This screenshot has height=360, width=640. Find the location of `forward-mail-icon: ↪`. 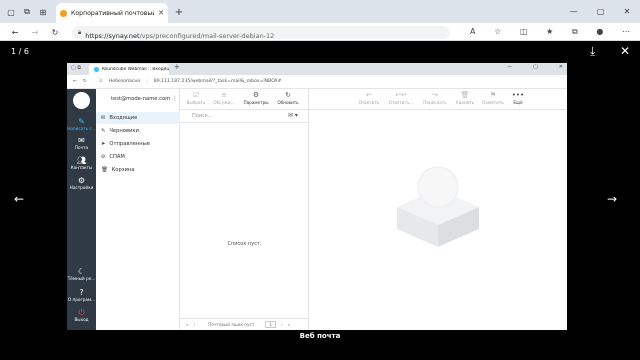

forward-mail-icon: ↪ is located at coordinates (435, 95).